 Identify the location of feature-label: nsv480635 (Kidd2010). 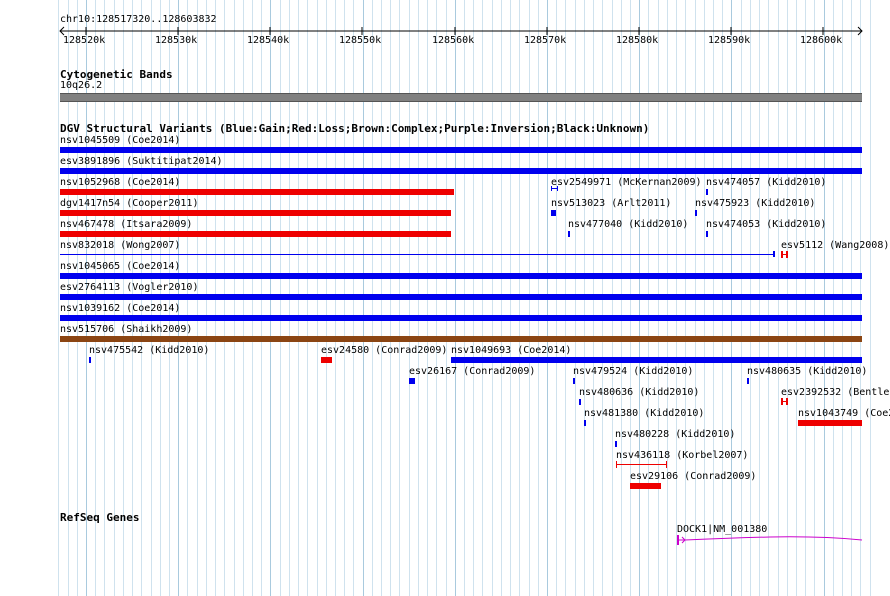
(807, 371).